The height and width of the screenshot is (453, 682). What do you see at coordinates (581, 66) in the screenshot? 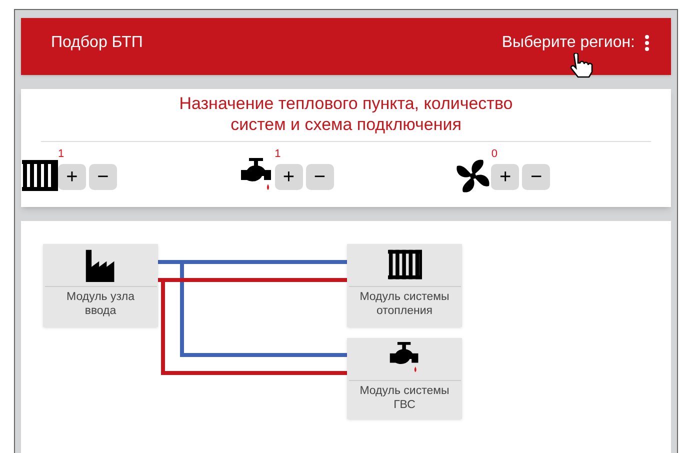
I see `hand-cursor-icon` at bounding box center [581, 66].